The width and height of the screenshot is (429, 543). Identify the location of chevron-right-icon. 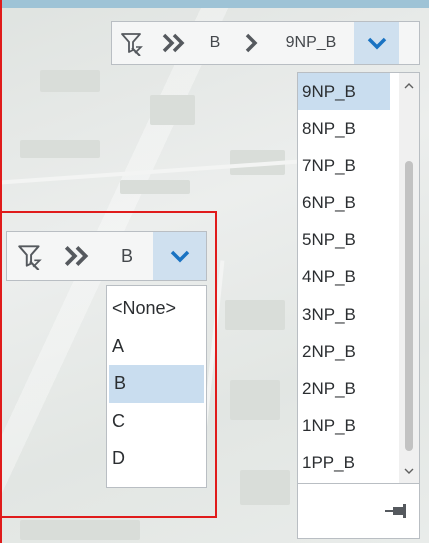
(251, 43).